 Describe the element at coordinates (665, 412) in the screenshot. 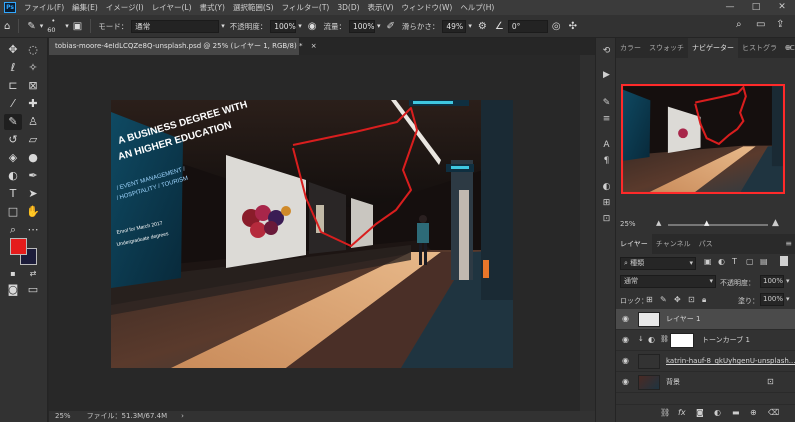

I see `link-icon: ⛓︎` at that location.